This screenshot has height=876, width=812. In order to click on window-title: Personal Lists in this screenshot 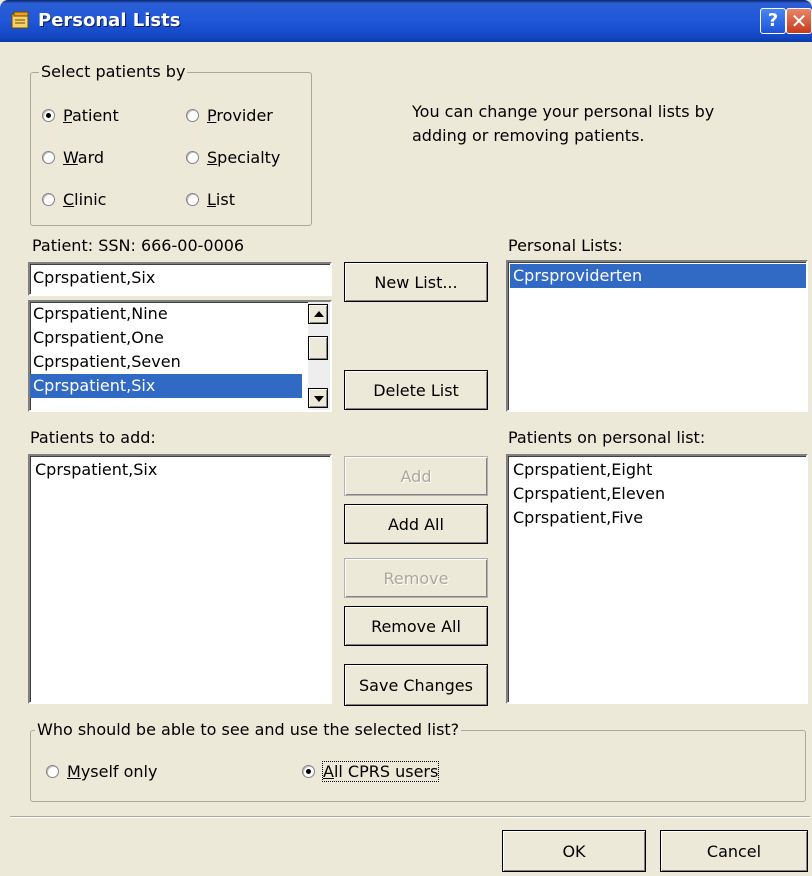, I will do `click(109, 20)`.